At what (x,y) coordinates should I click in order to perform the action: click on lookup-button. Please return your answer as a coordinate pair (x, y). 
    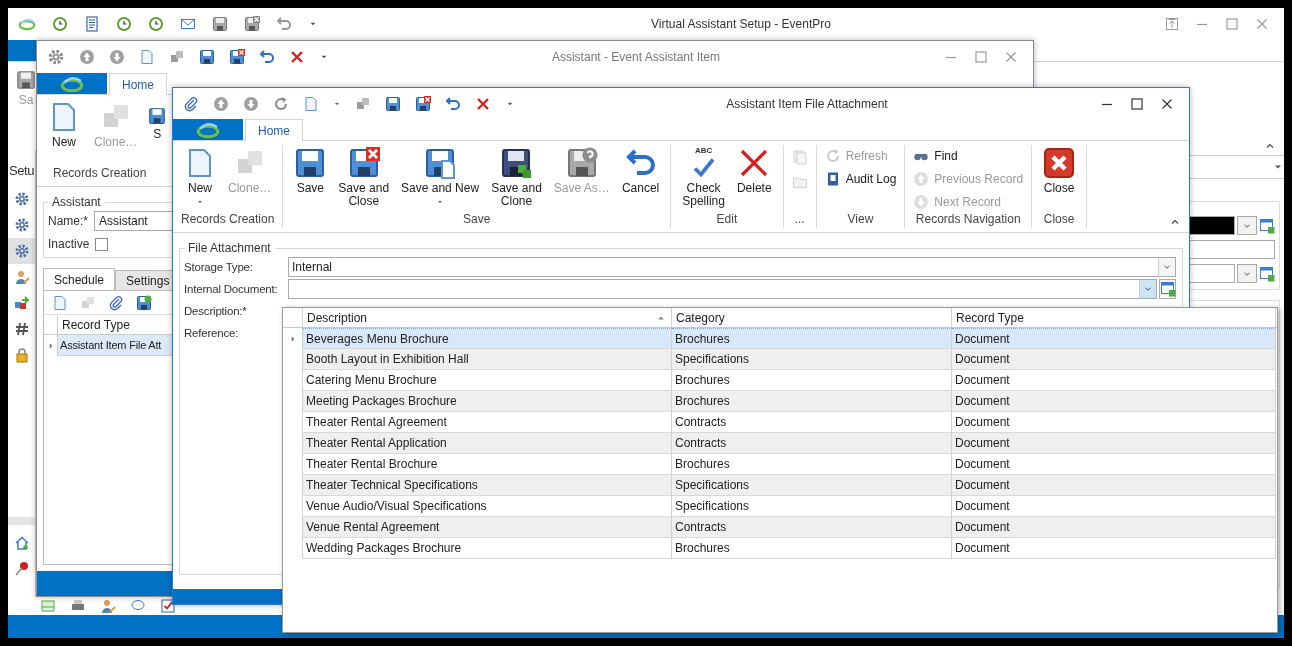
    Looking at the image, I should click on (1167, 289).